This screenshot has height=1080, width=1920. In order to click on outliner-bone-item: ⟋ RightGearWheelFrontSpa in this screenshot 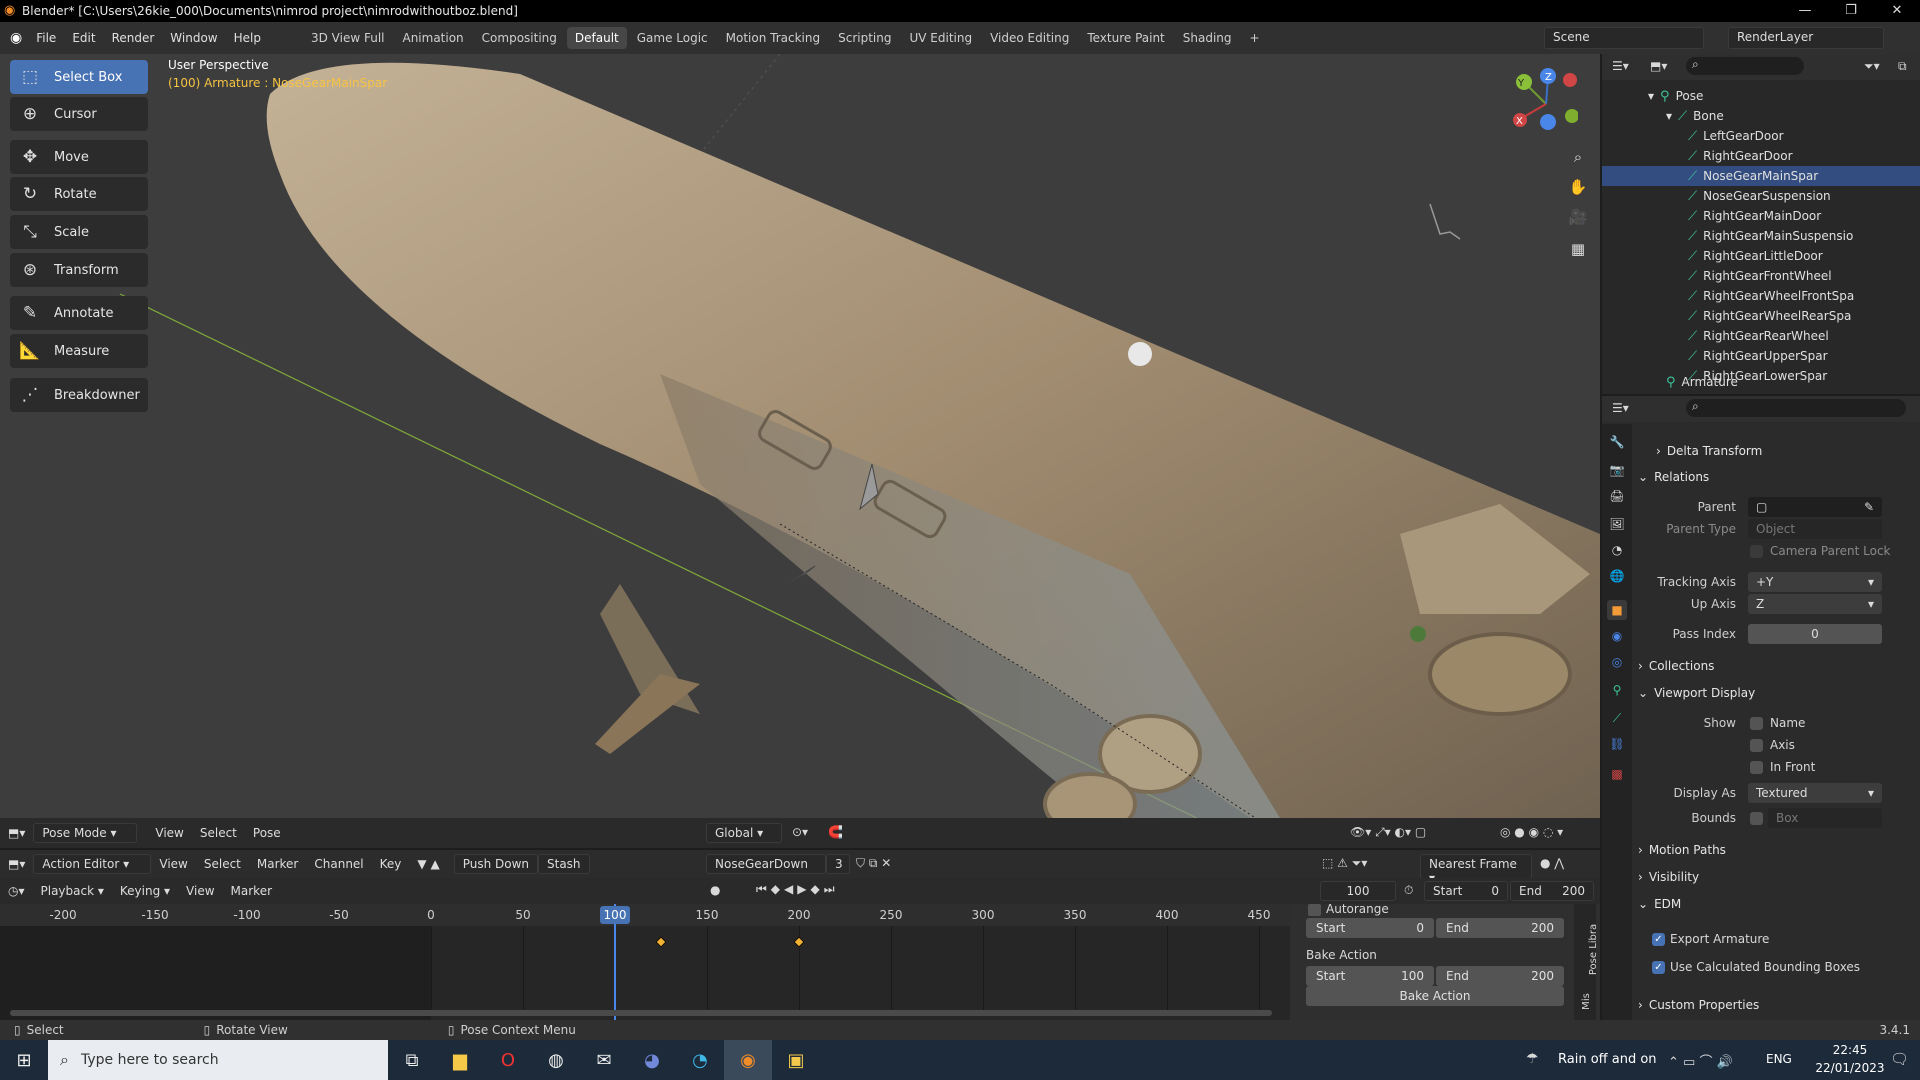, I will do `click(1761, 296)`.